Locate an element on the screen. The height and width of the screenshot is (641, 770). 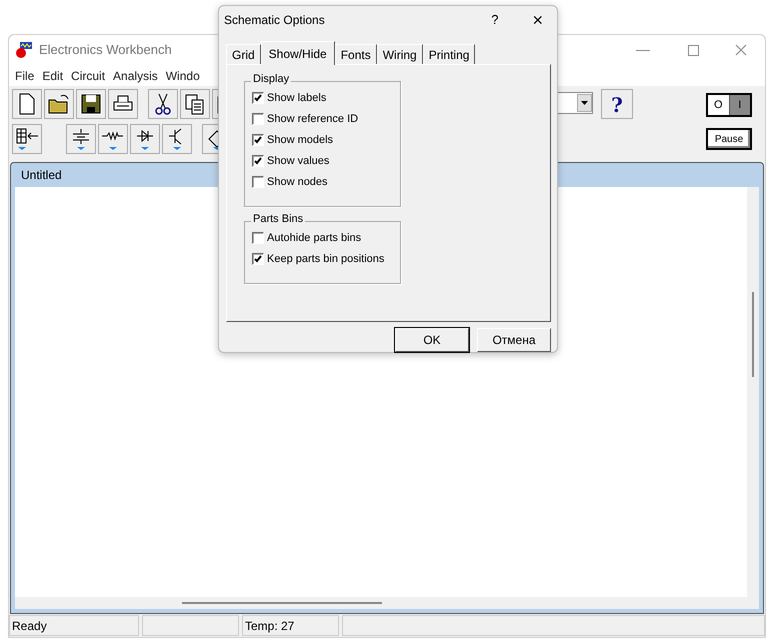
status-field: Temp: 27 is located at coordinates (290, 625).